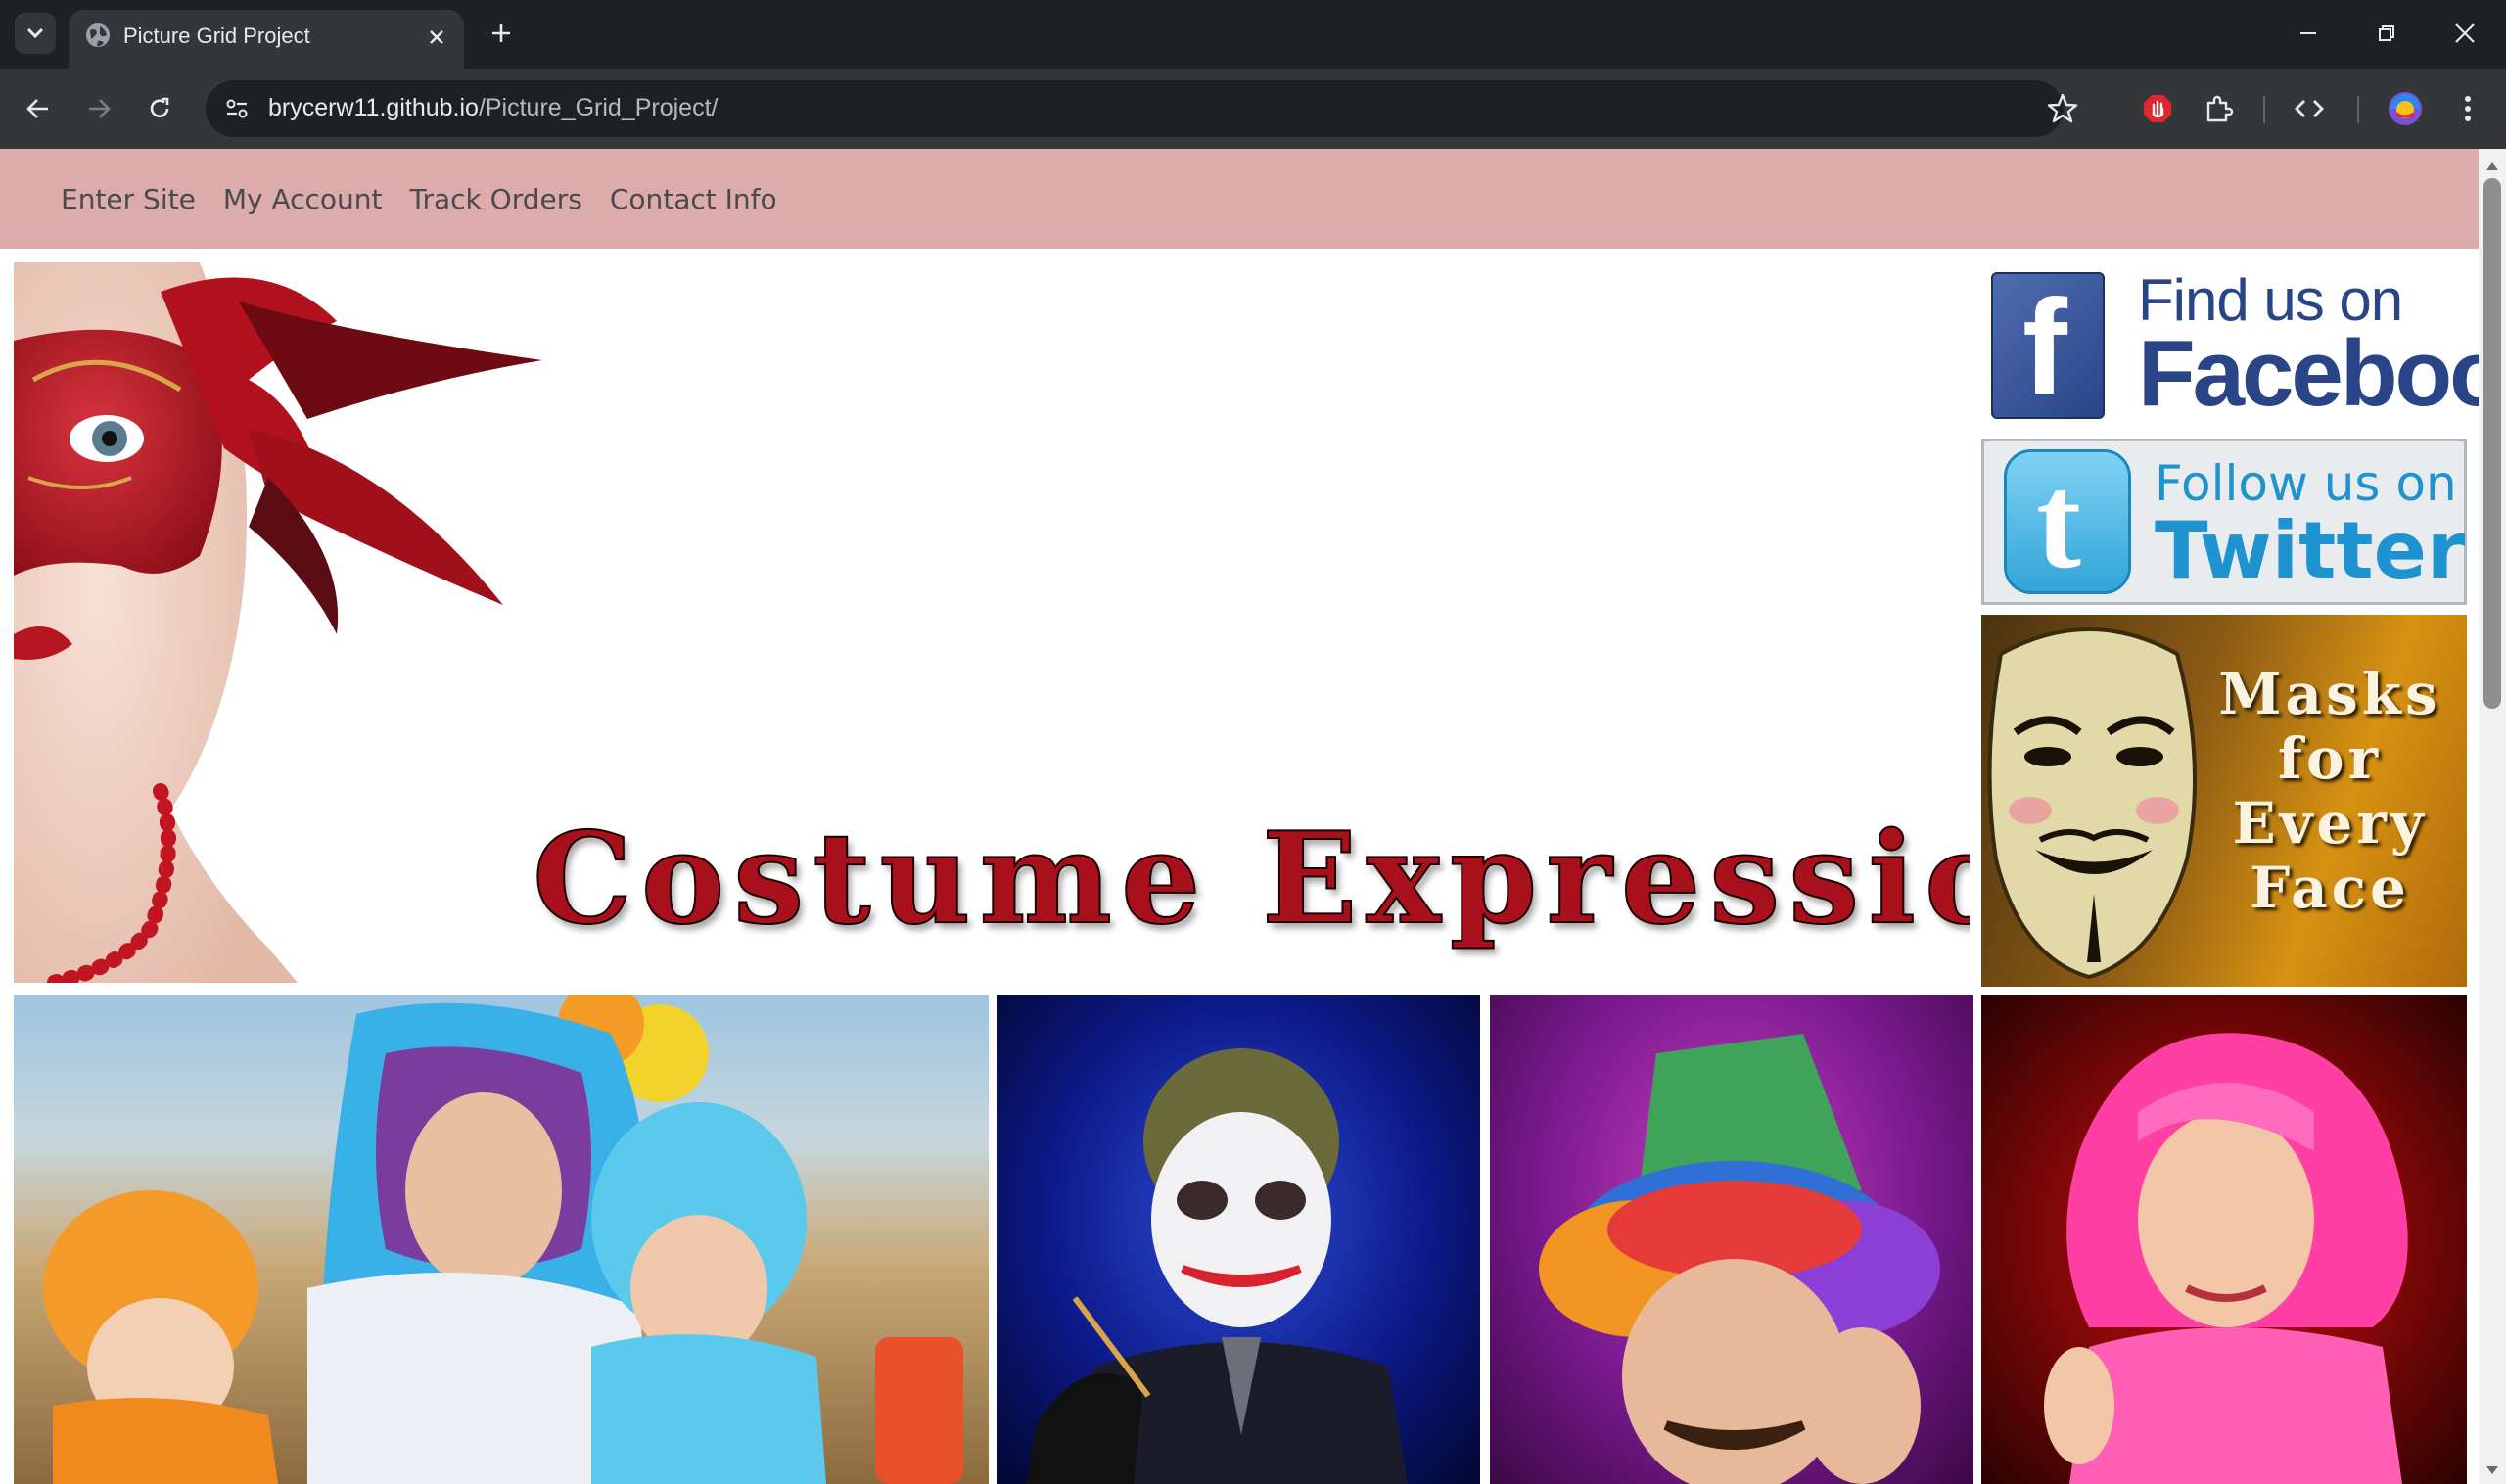  I want to click on adblock-extension-button, so click(2157, 108).